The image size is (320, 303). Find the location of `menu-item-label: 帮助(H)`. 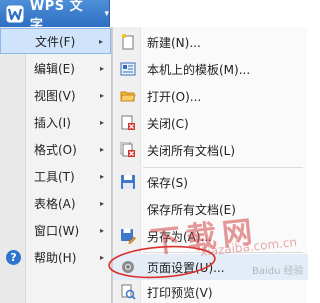

menu-item-label: 帮助(H) is located at coordinates (55, 257).